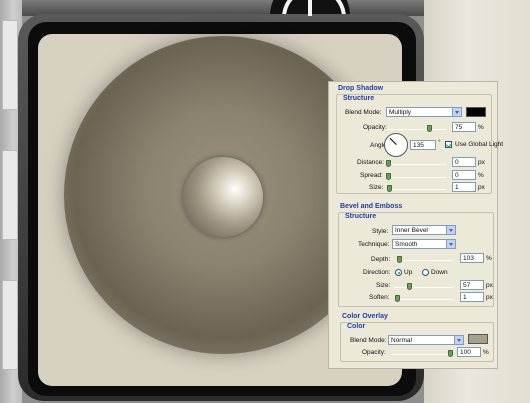 The height and width of the screenshot is (403, 530). Describe the element at coordinates (416, 176) in the screenshot. I see `spread-slider` at that location.